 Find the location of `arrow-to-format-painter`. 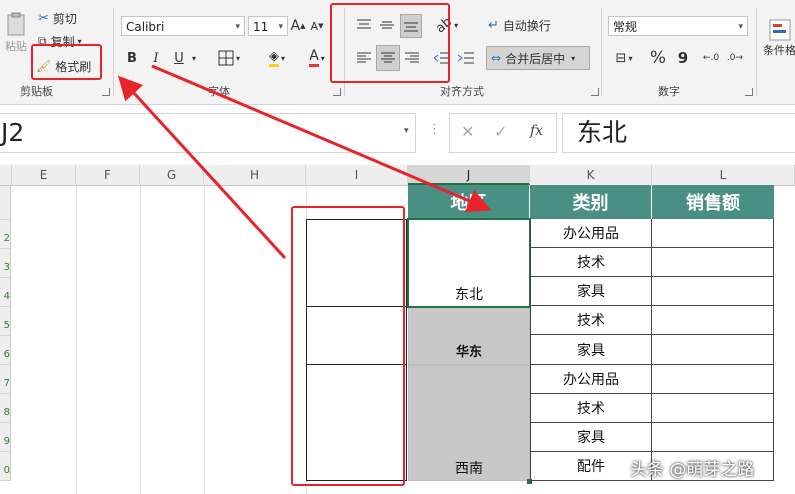

arrow-to-format-painter is located at coordinates (202, 167).